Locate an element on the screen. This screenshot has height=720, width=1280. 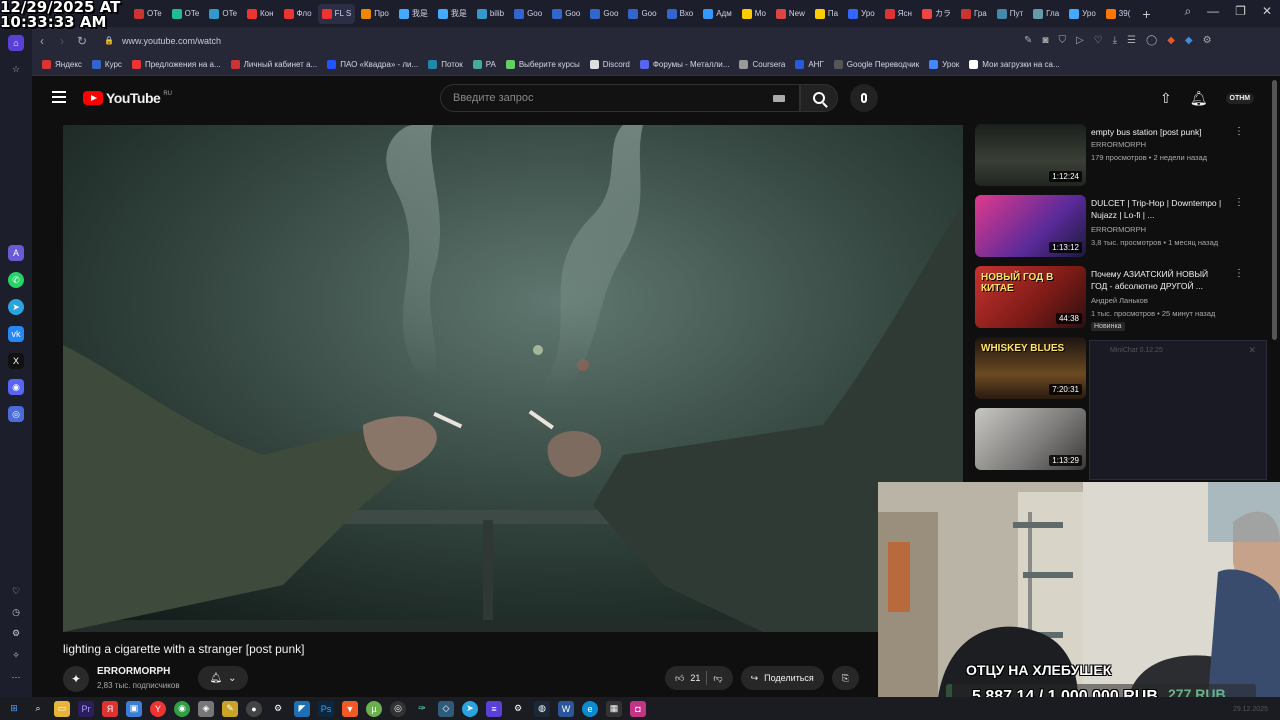
app-icon: ◈ is located at coordinates (206, 708).